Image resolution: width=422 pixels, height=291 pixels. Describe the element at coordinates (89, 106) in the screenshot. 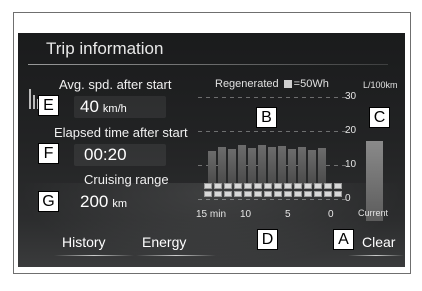

I see `avg-speed-number: 40` at that location.